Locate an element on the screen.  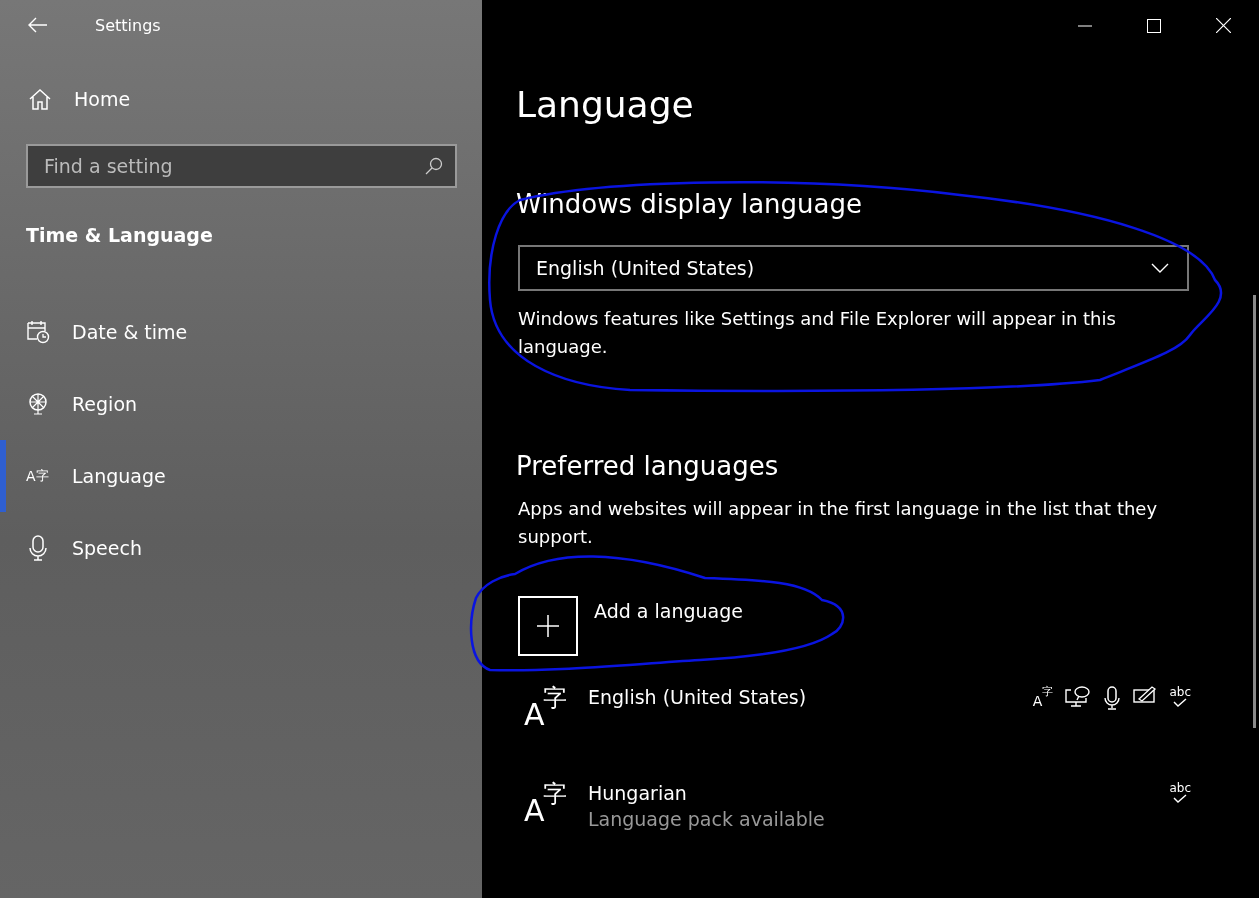
section-heading: Time & Language is located at coordinates (120, 235).